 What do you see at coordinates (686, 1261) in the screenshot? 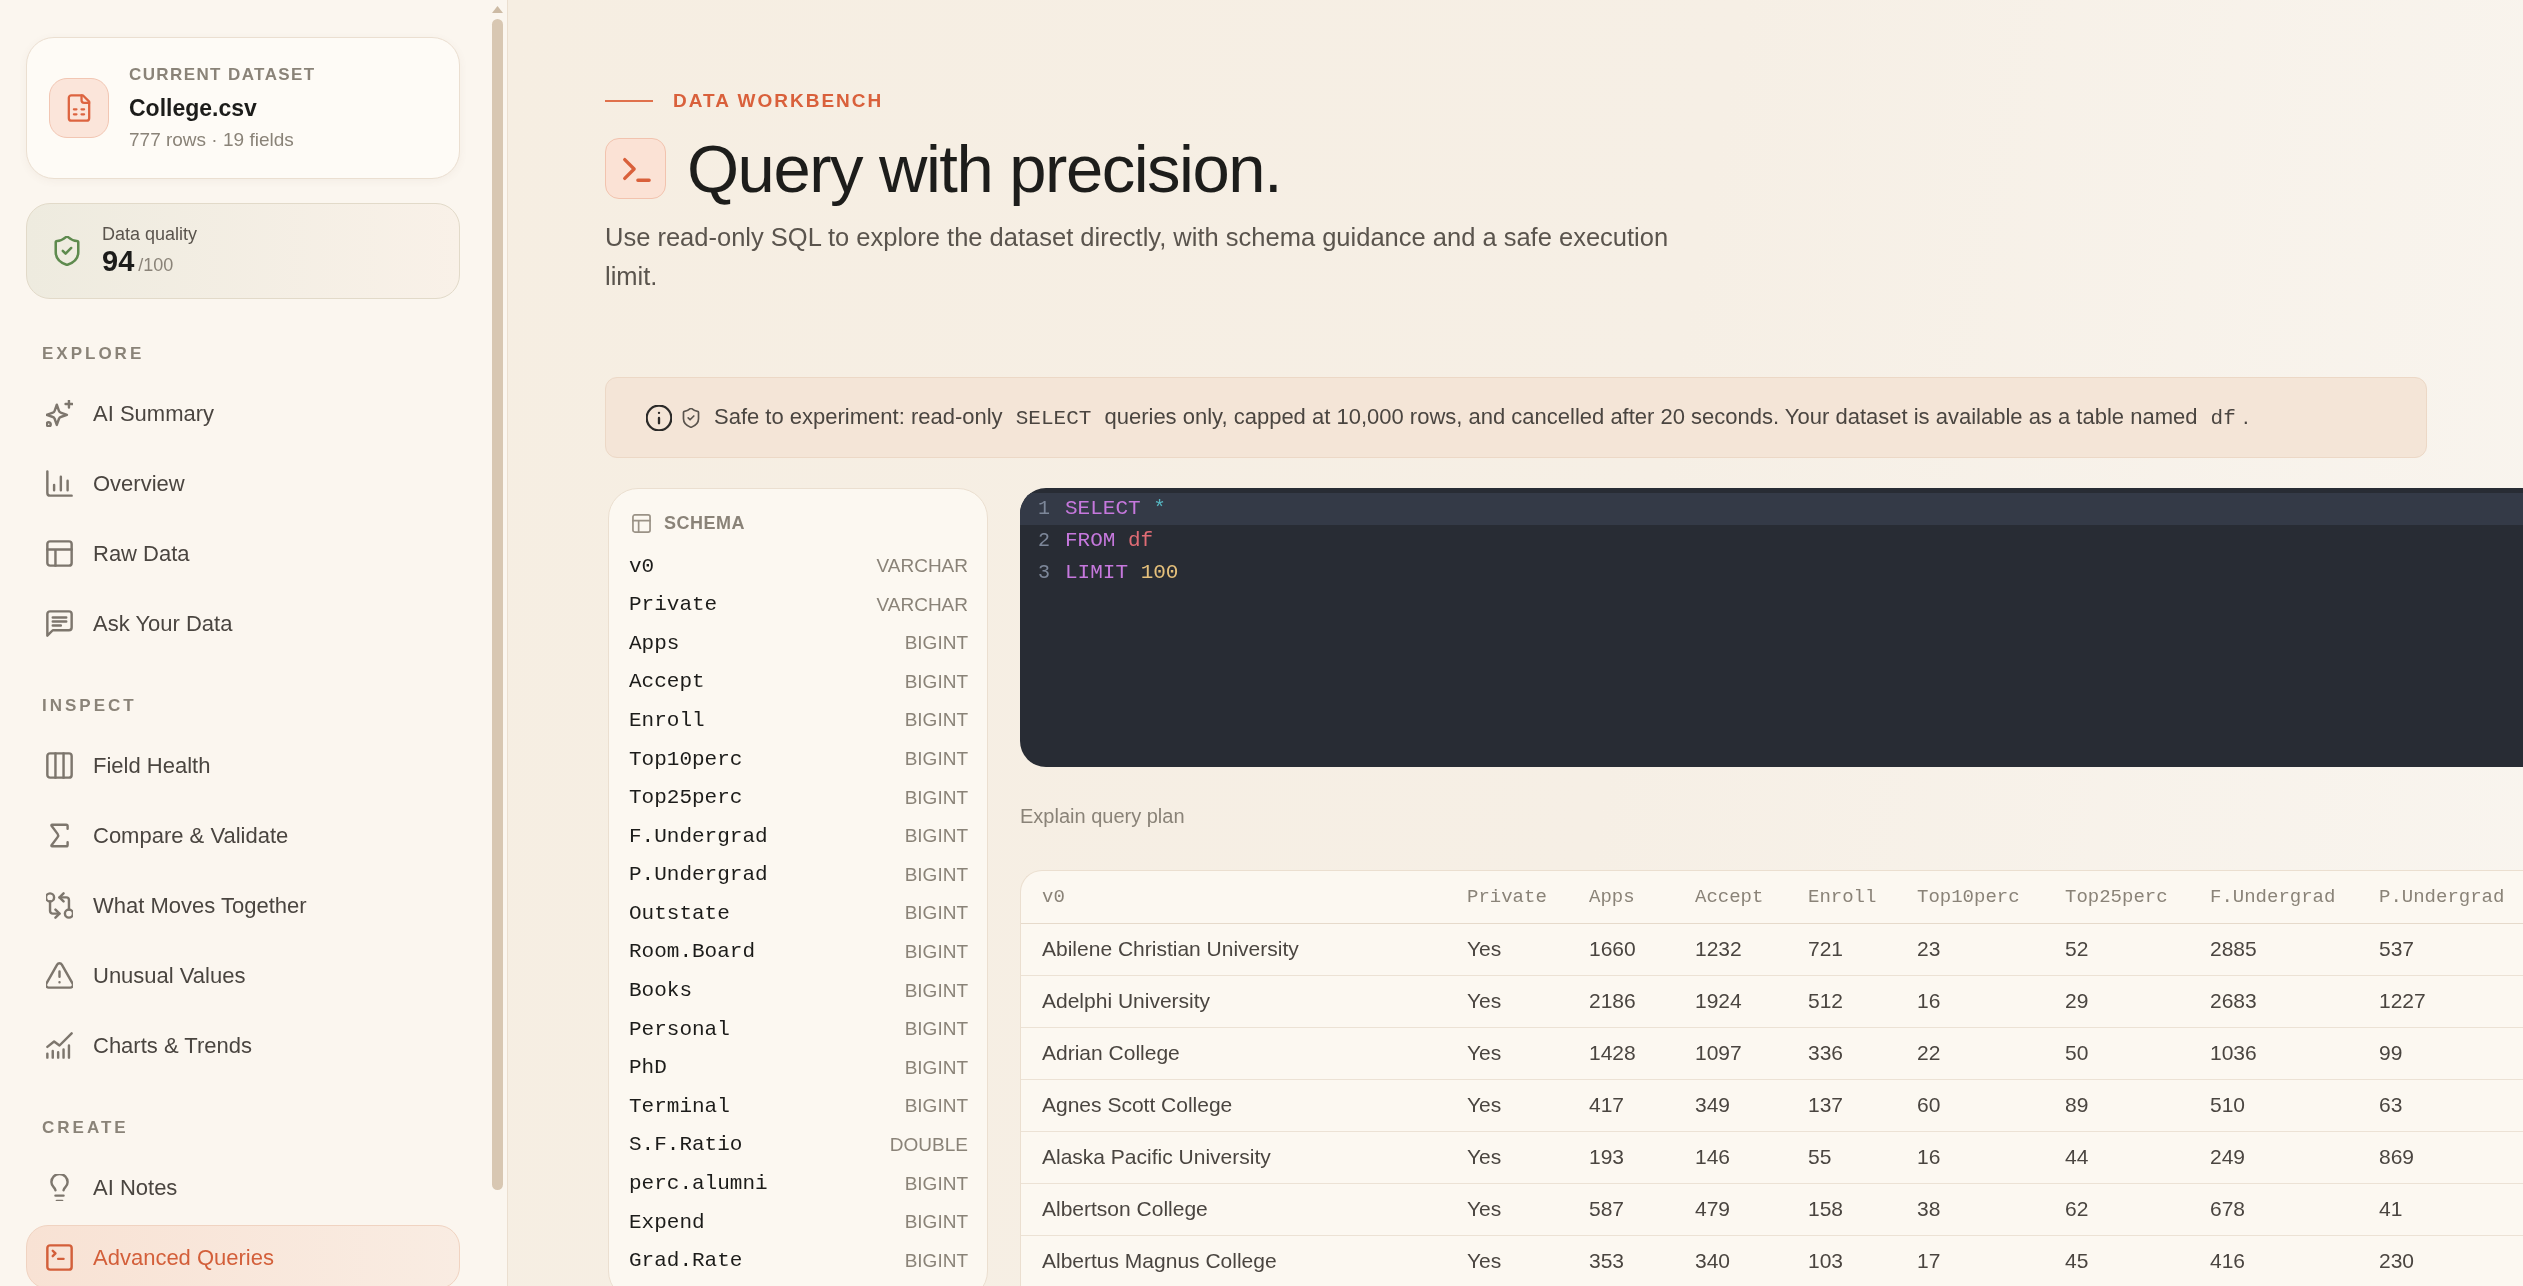
I see `field-name: Grad.Rate` at bounding box center [686, 1261].